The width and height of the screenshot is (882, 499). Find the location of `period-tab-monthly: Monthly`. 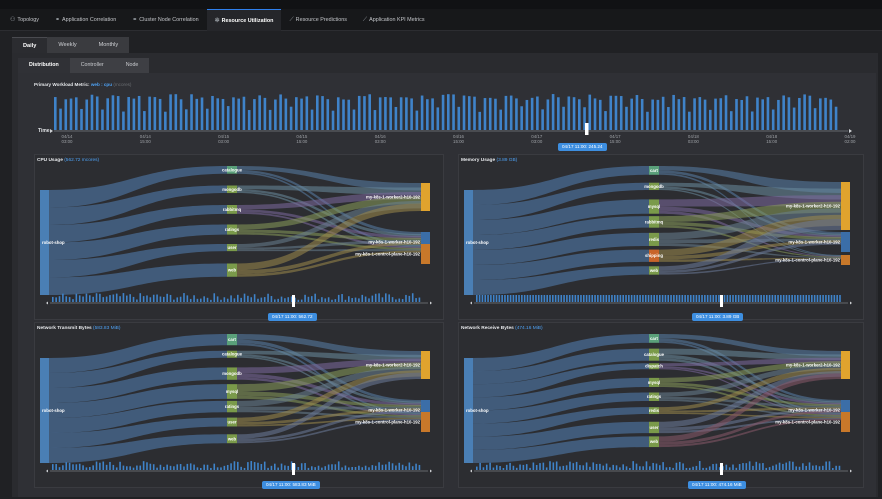

period-tab-monthly: Monthly is located at coordinates (108, 45).